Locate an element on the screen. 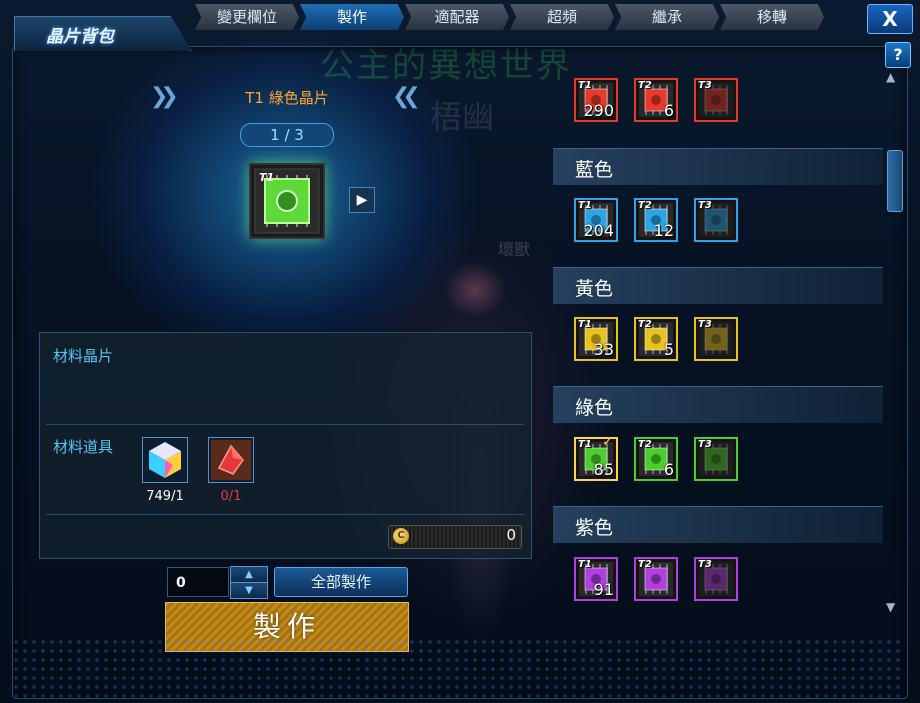 The height and width of the screenshot is (703, 920). target-chip-slot: T1 is located at coordinates (287, 201).